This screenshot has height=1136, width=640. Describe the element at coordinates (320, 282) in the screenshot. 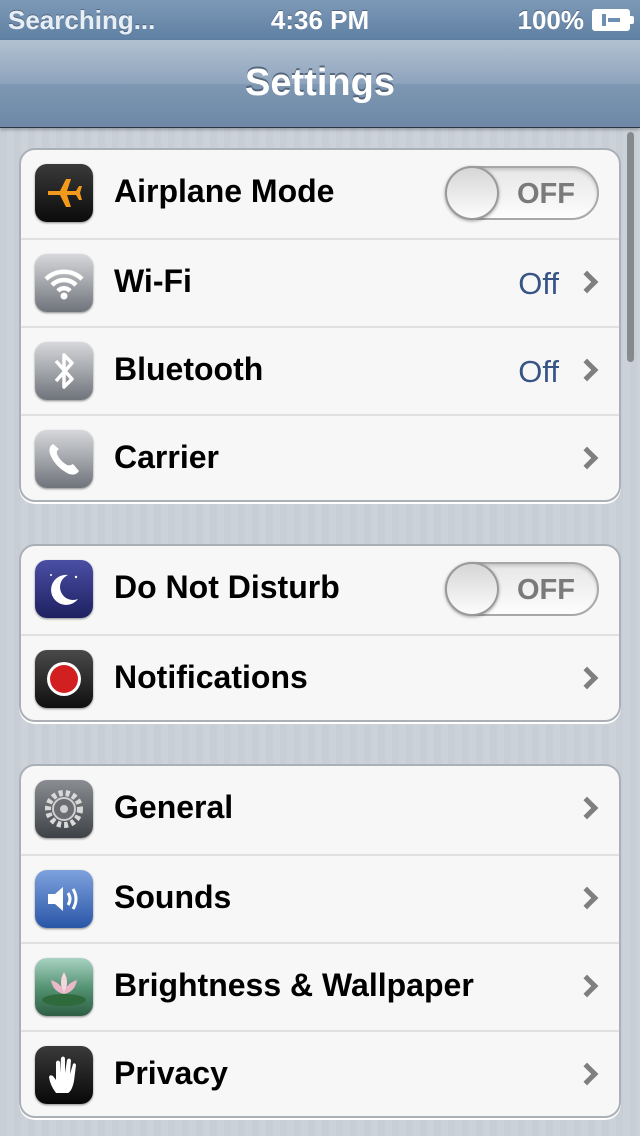

I see `settings-row-wifi: Wi-Fi Off` at that location.